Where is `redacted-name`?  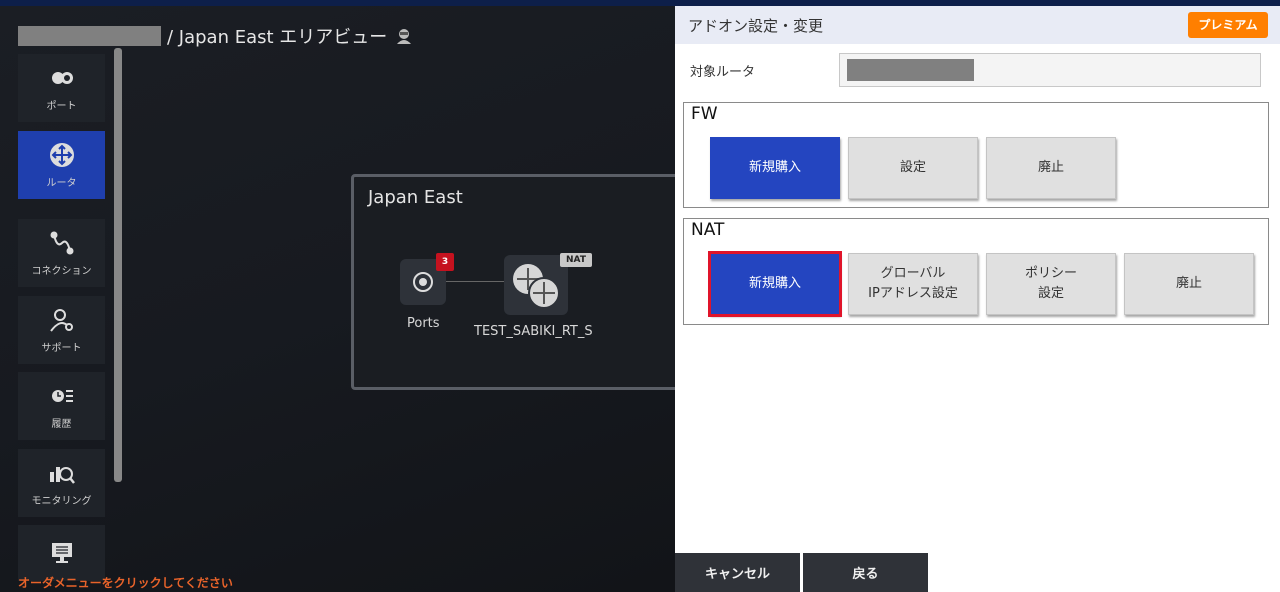 redacted-name is located at coordinates (89, 36).